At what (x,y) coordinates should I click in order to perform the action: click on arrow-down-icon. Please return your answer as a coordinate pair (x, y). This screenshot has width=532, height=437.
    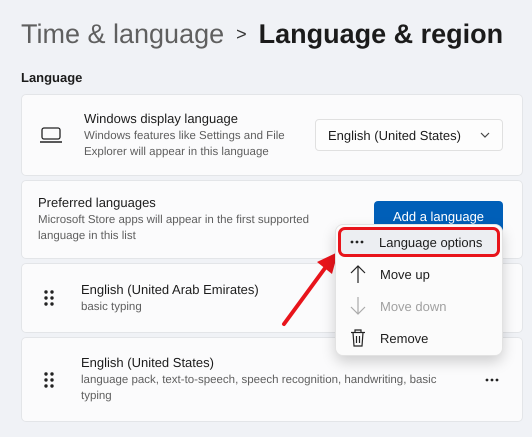
    Looking at the image, I should click on (358, 306).